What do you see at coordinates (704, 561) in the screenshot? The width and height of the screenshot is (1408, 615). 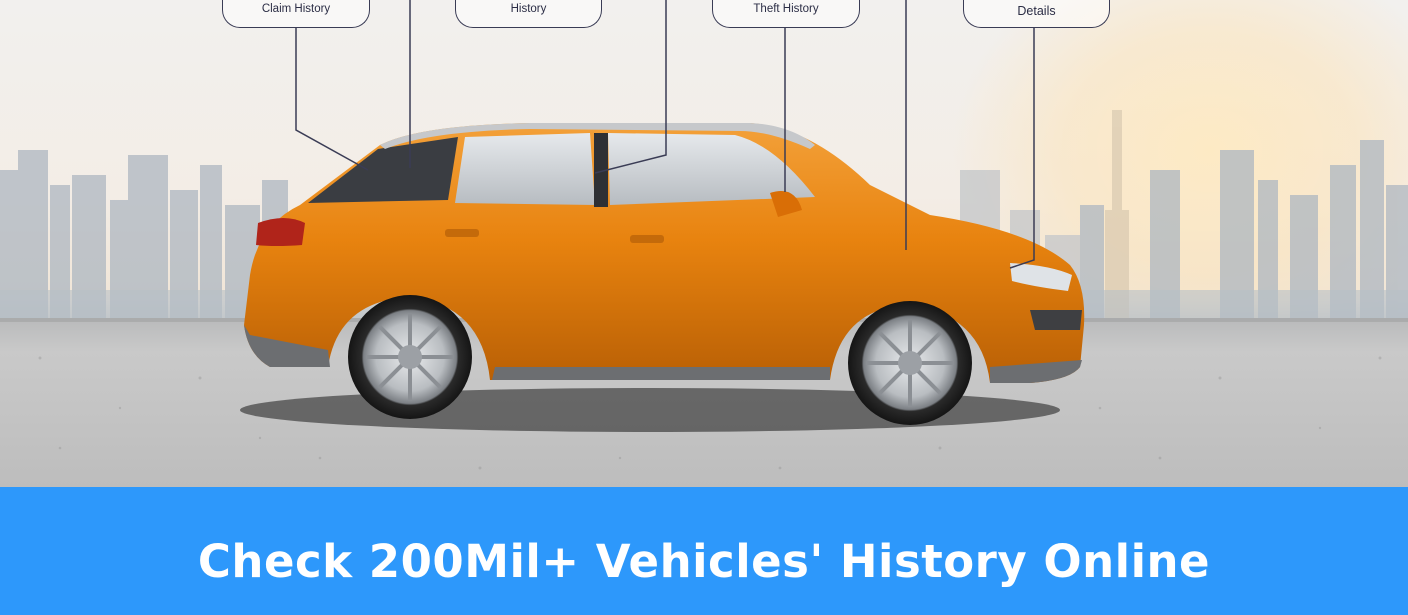 I see `page-headline: Check 200Mil+ Vehicles' History Online` at bounding box center [704, 561].